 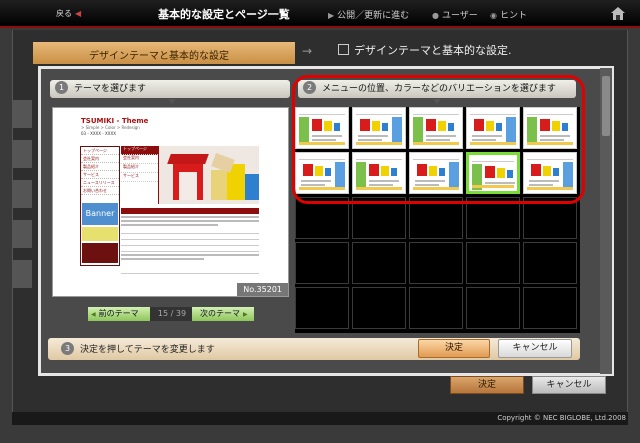 What do you see at coordinates (190, 276) in the screenshot?
I see `preview-footer` at bounding box center [190, 276].